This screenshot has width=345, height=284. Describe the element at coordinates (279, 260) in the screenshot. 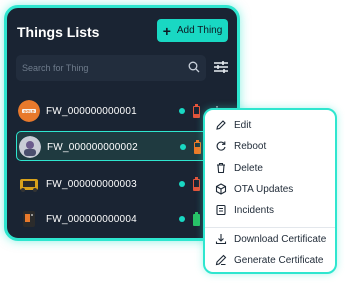

I see `menu-item-label: Generate Certificate` at that location.